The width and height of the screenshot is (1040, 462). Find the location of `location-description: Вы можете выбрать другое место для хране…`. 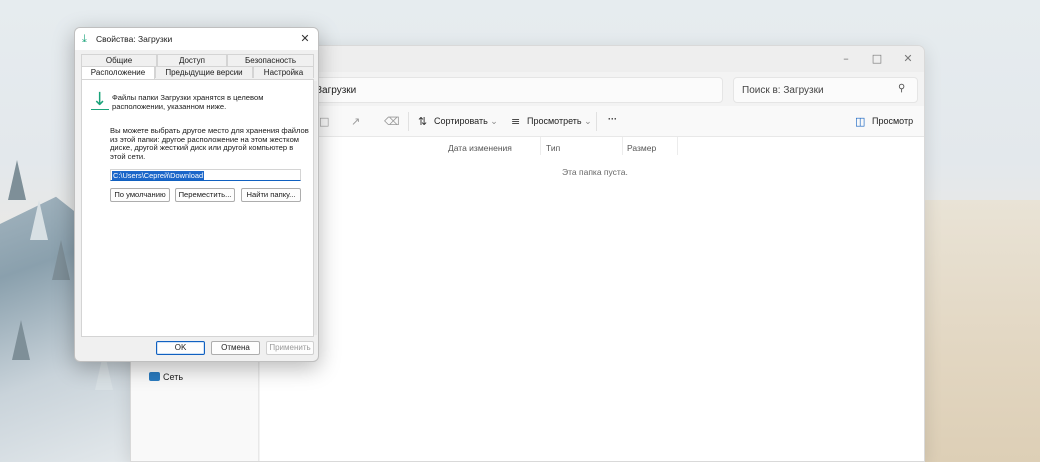

location-description: Вы можете выбрать другое место для хране… is located at coordinates (209, 143).